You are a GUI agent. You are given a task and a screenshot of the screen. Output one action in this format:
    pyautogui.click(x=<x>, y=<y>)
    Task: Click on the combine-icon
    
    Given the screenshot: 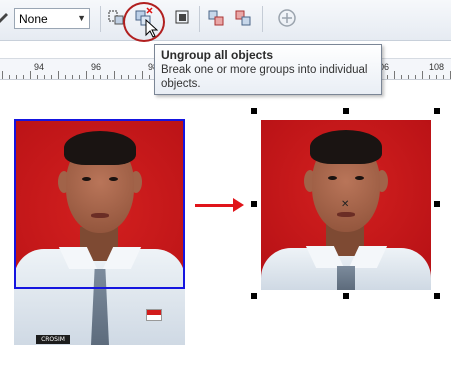 What is the action you would take?
    pyautogui.click(x=216, y=18)
    